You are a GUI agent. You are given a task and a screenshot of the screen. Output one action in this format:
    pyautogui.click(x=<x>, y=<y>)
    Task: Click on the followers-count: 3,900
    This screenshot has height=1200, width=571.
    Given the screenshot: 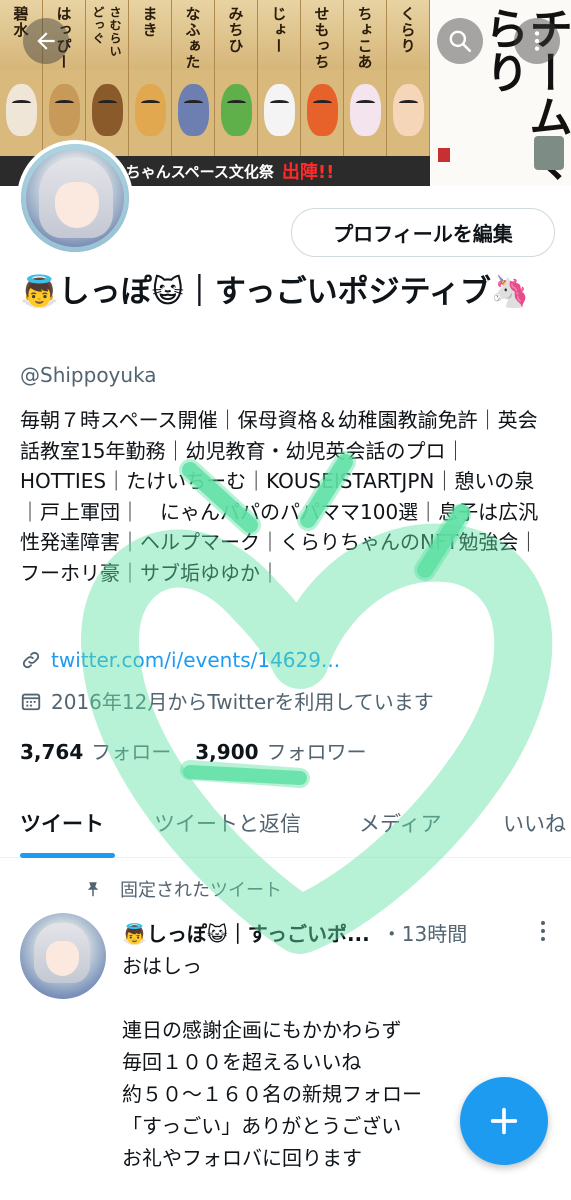 What is the action you would take?
    pyautogui.click(x=226, y=752)
    